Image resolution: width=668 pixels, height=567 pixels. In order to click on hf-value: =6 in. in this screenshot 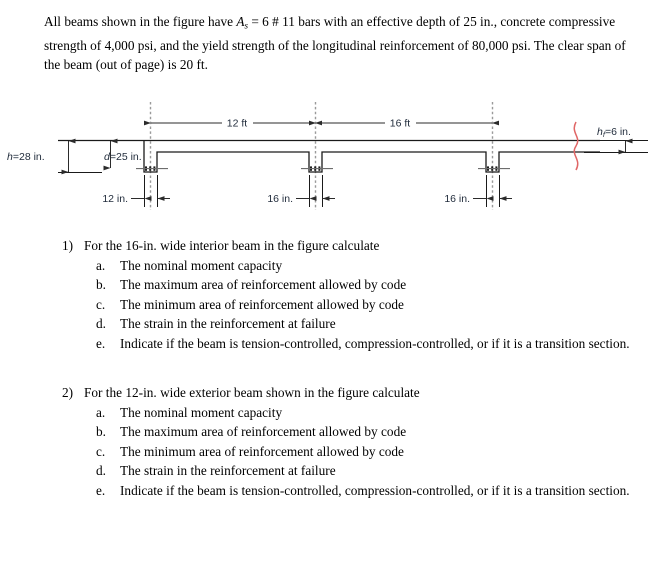, I will do `click(618, 132)`.